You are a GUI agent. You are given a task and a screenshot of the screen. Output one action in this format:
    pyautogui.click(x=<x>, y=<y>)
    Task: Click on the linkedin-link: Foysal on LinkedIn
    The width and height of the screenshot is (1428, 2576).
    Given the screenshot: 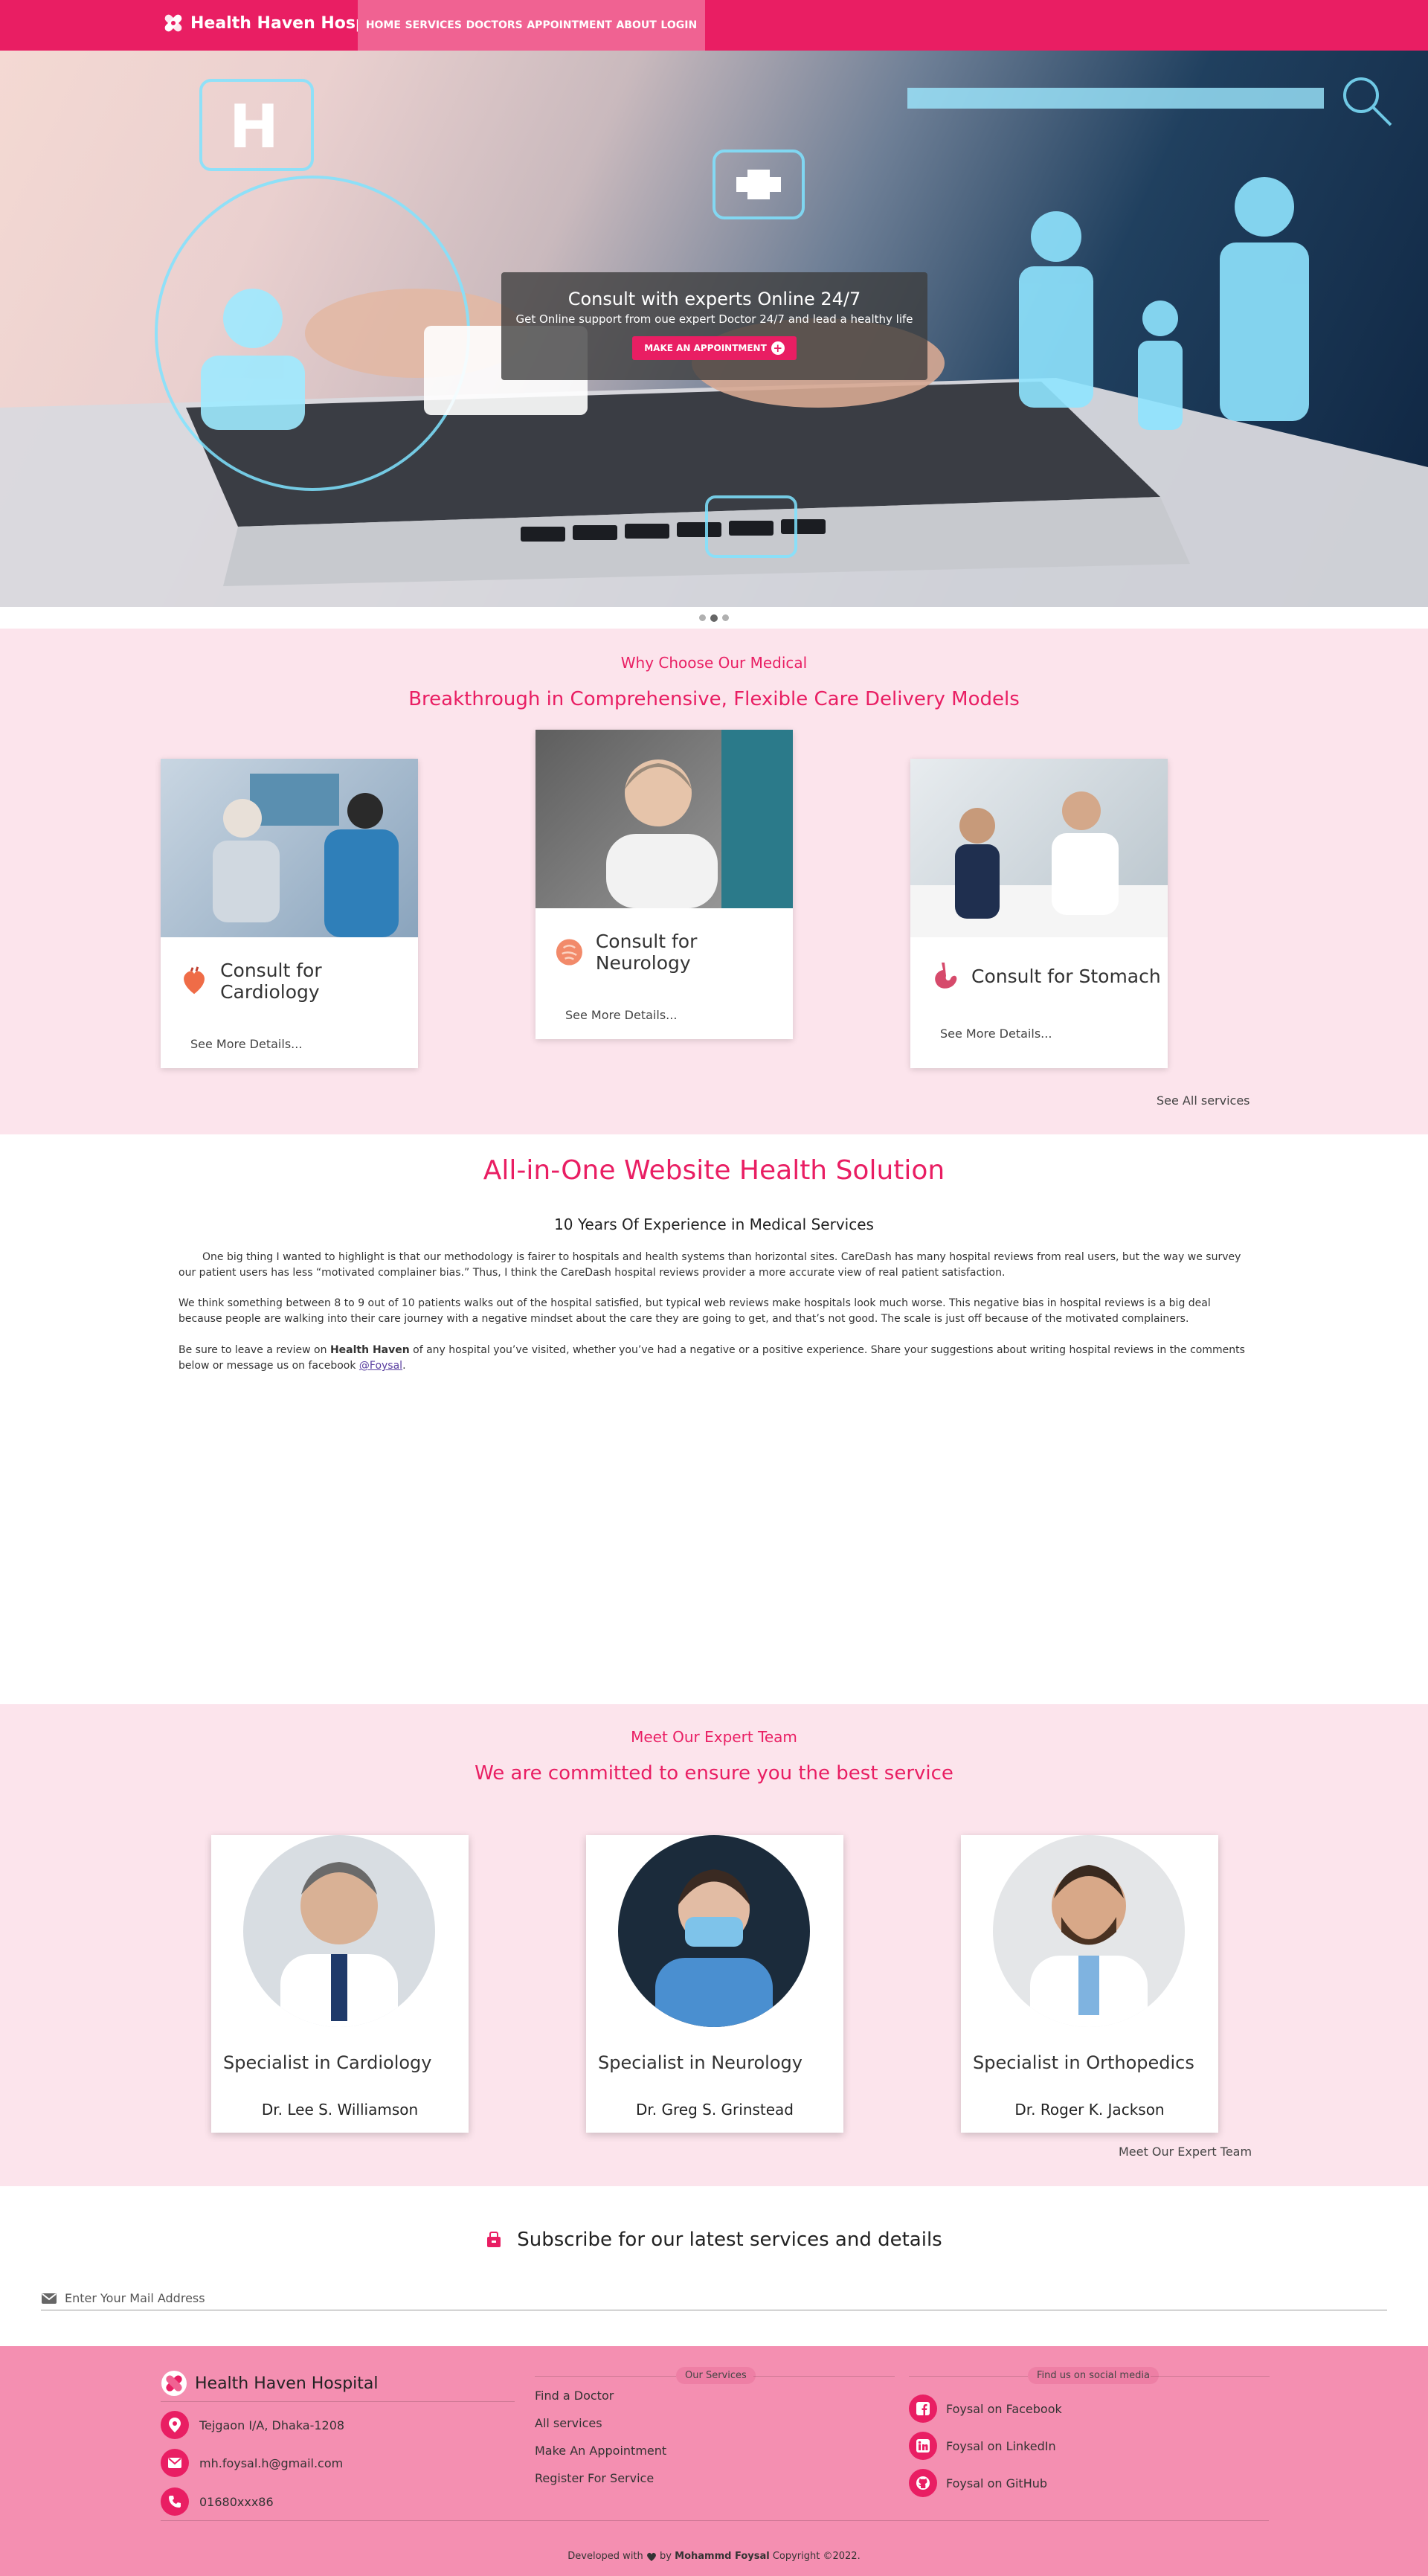 What is the action you would take?
    pyautogui.click(x=982, y=2446)
    